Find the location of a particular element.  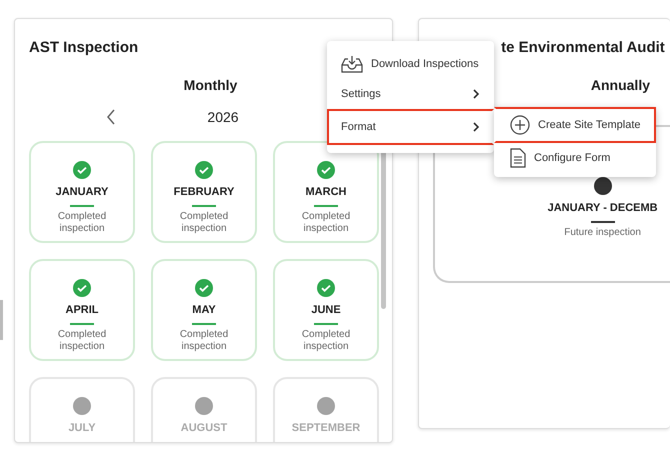

month-tile: FEBRUARY Completed inspection is located at coordinates (204, 192).